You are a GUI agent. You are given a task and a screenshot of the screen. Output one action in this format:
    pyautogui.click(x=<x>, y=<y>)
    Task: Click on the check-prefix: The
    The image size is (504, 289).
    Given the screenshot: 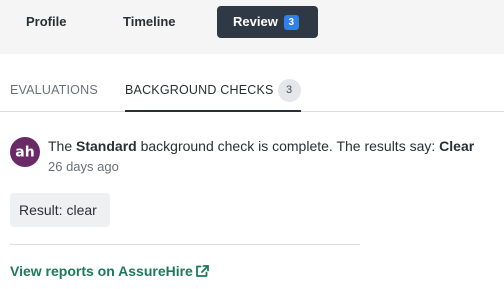 What is the action you would take?
    pyautogui.click(x=62, y=146)
    